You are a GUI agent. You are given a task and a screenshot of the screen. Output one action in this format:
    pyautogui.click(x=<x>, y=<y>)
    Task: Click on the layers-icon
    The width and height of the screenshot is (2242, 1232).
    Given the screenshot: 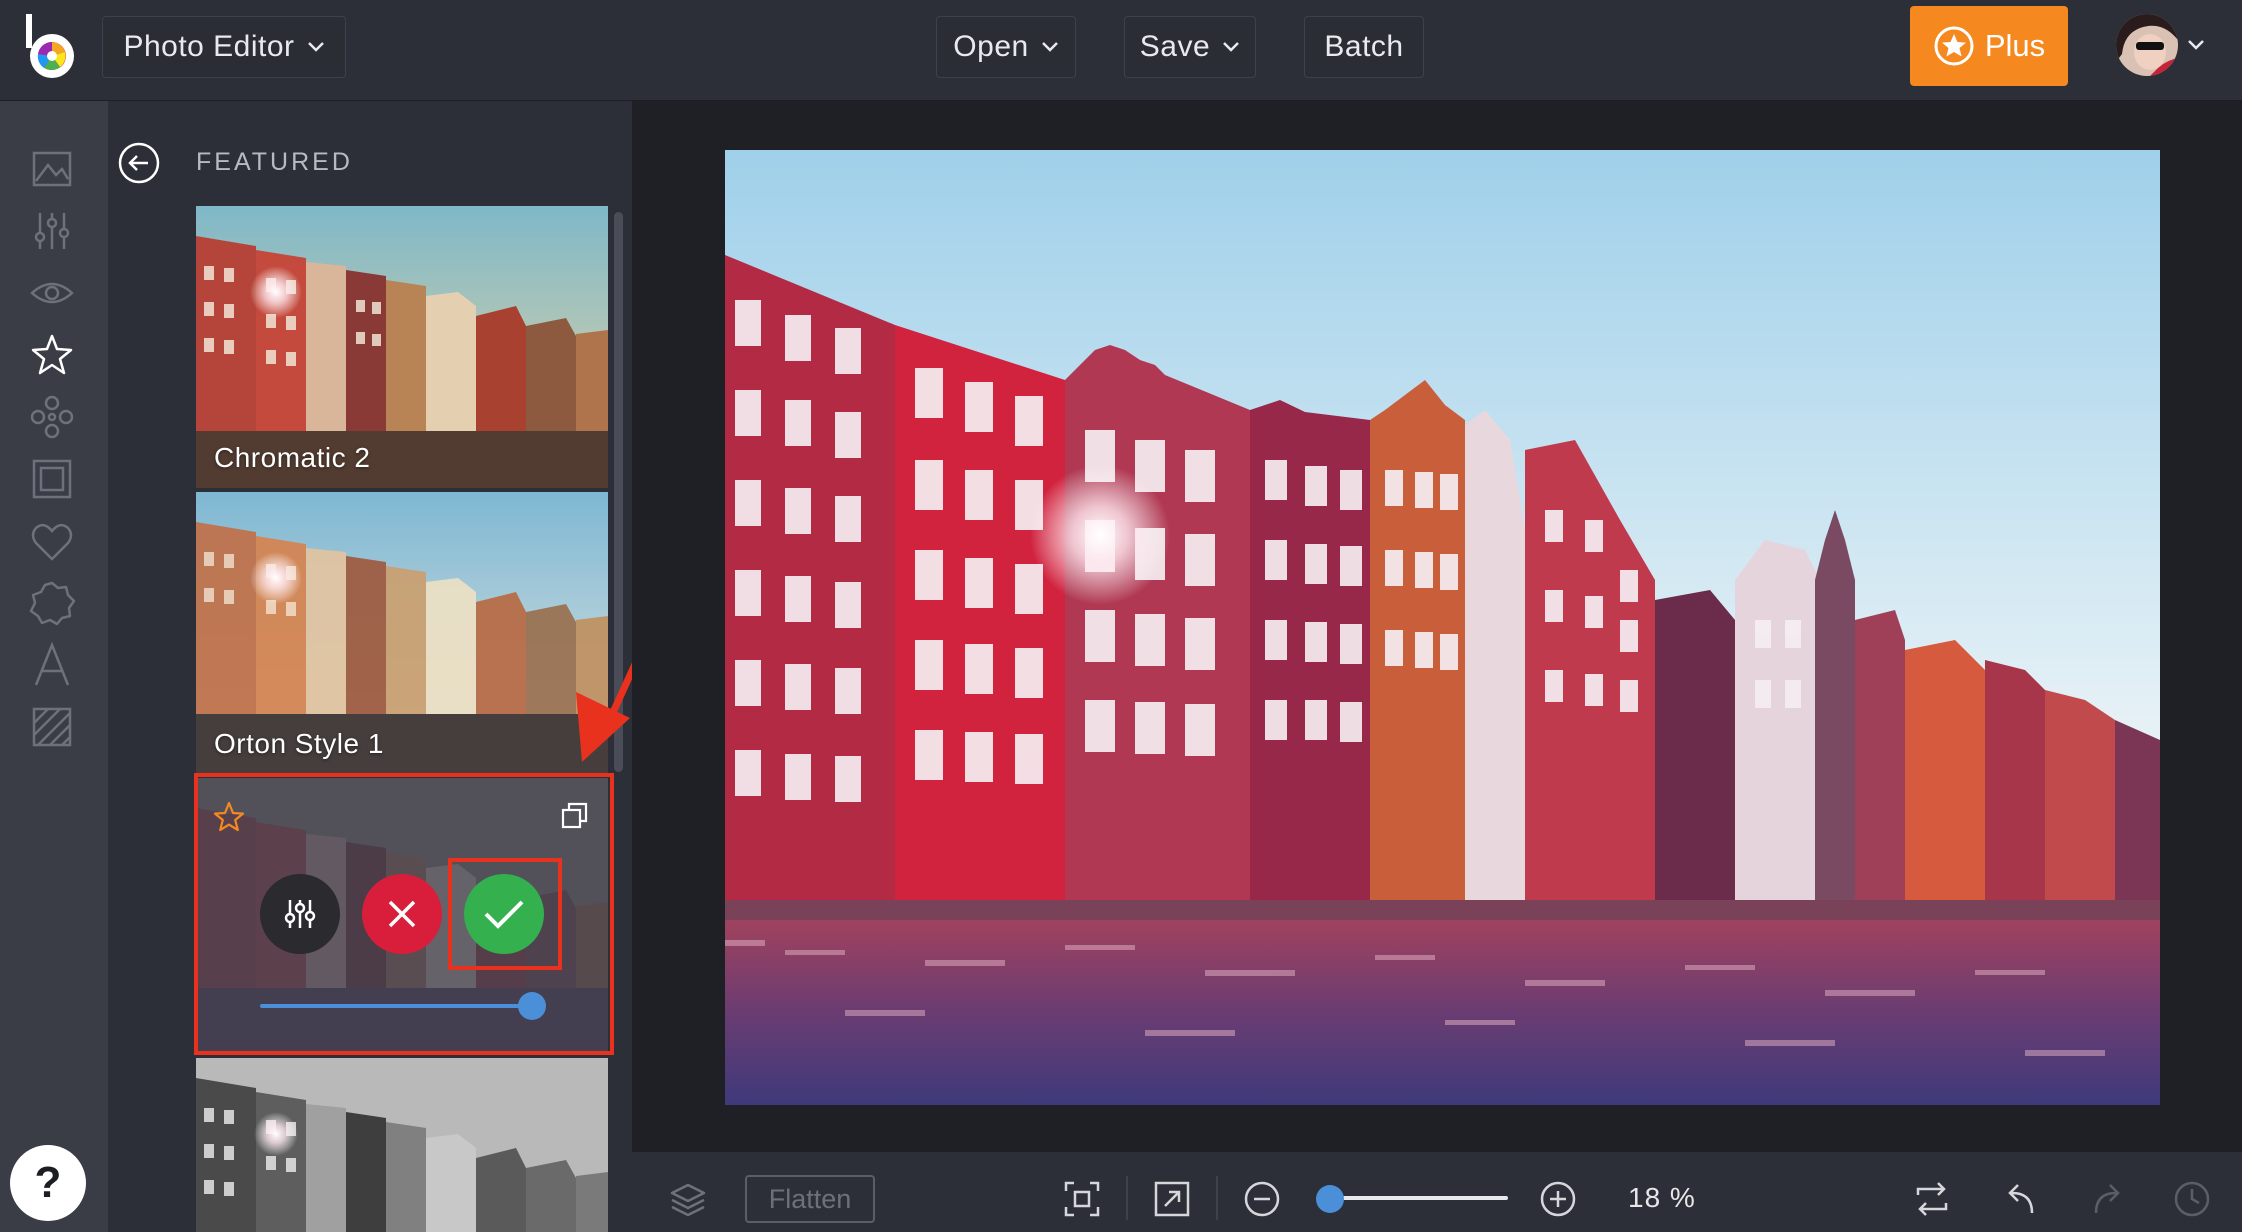 What is the action you would take?
    pyautogui.click(x=688, y=1199)
    